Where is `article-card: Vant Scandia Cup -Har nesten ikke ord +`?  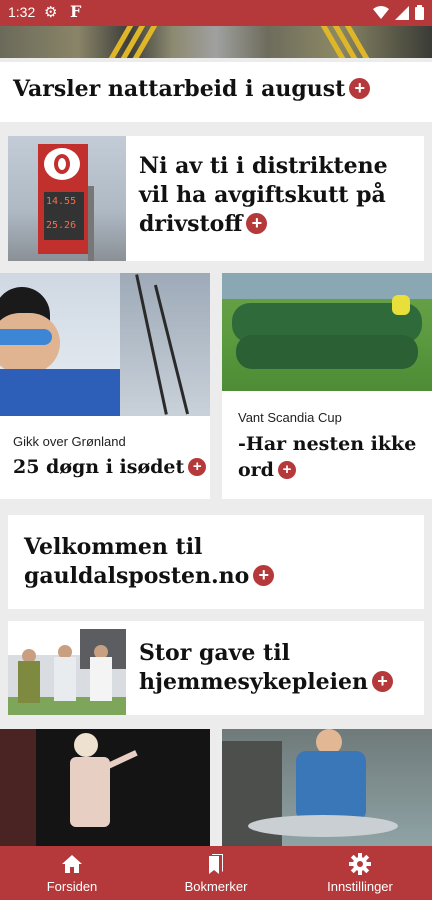 article-card: Vant Scandia Cup -Har nesten ikke ord + is located at coordinates (327, 386).